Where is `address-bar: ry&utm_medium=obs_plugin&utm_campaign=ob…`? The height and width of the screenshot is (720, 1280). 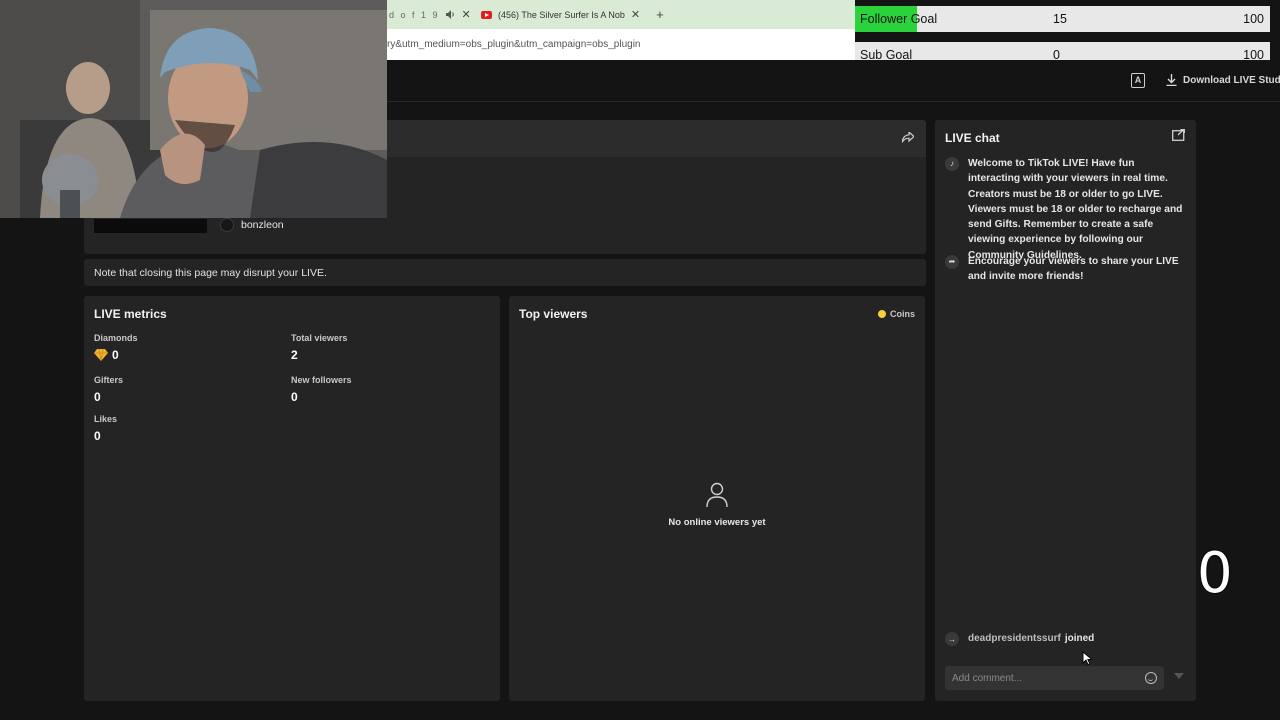 address-bar: ry&utm_medium=obs_plugin&utm_campaign=ob… is located at coordinates (621, 44).